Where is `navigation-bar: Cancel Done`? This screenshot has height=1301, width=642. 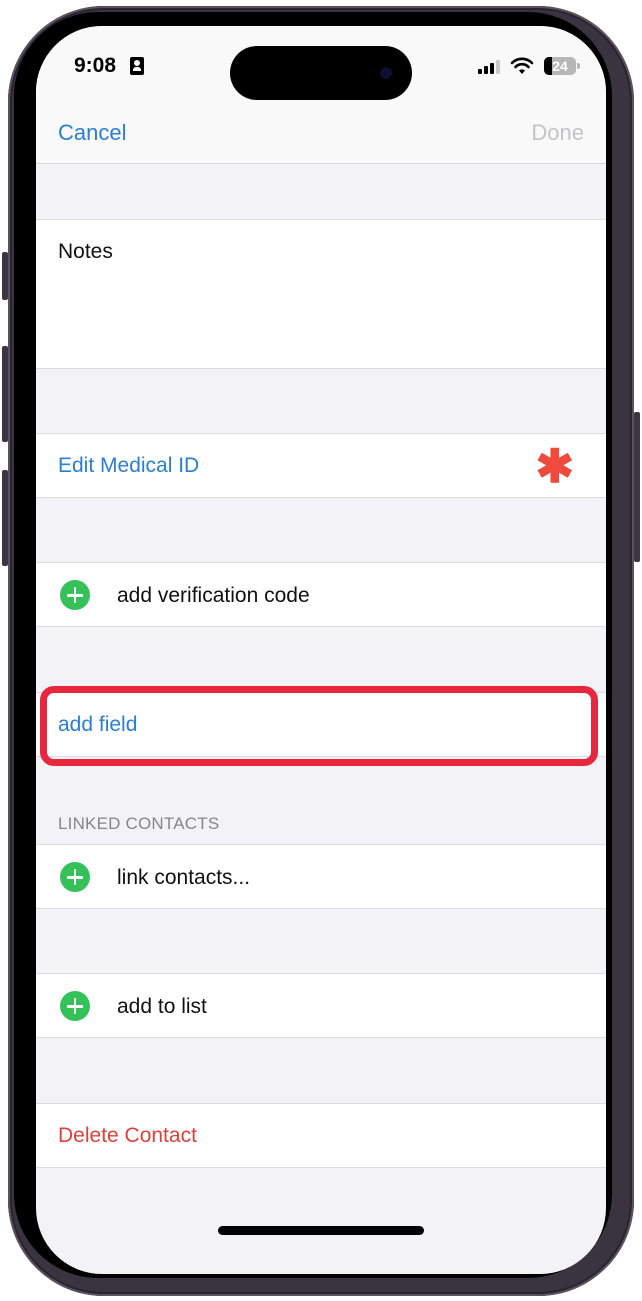 navigation-bar: Cancel Done is located at coordinates (321, 135).